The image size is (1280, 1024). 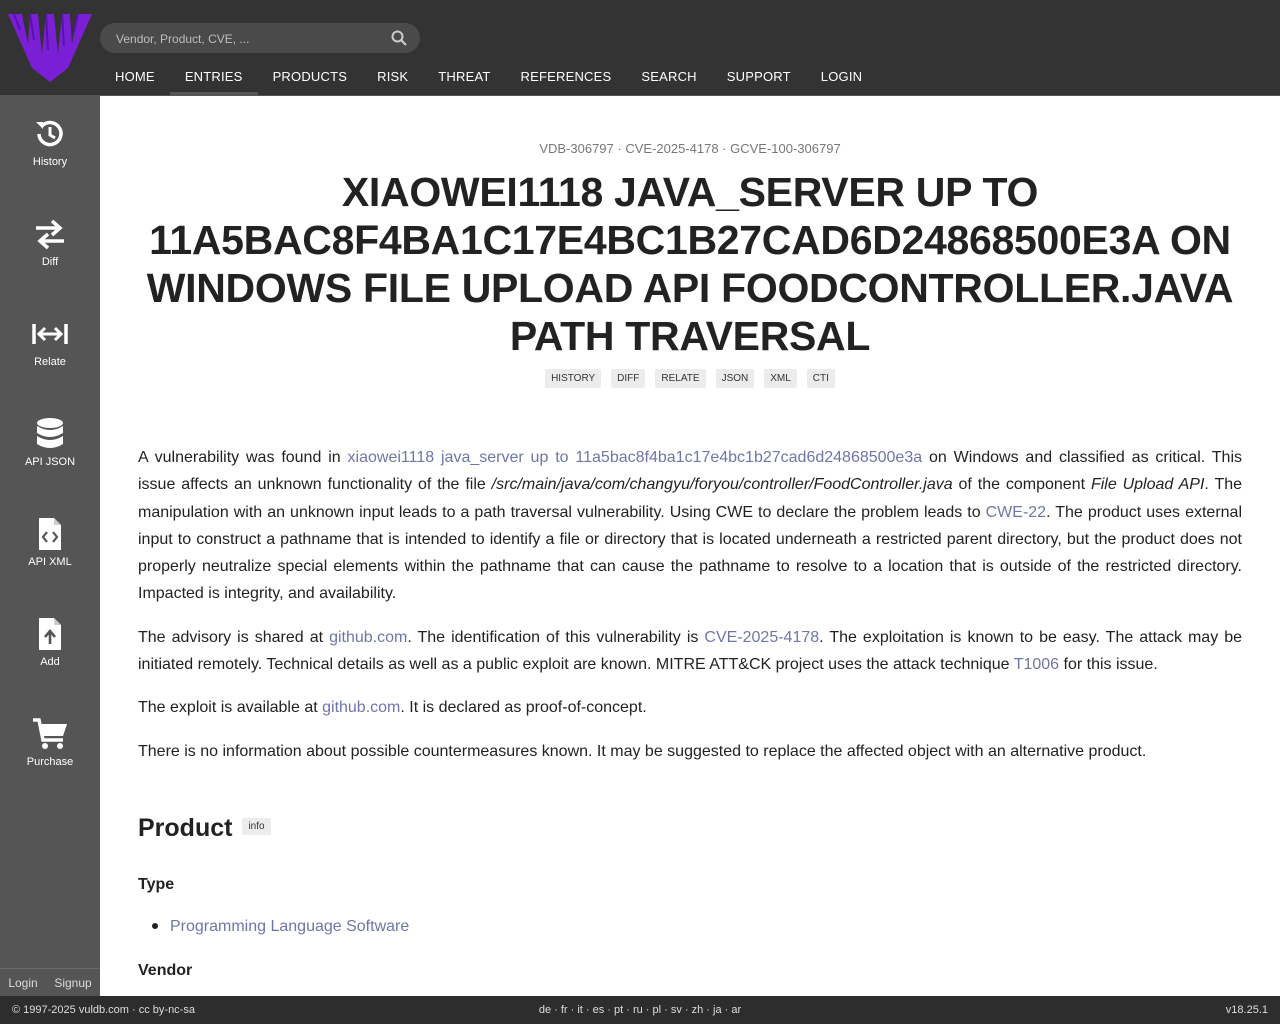 What do you see at coordinates (566, 77) in the screenshot?
I see `nav-references: REFERENCES` at bounding box center [566, 77].